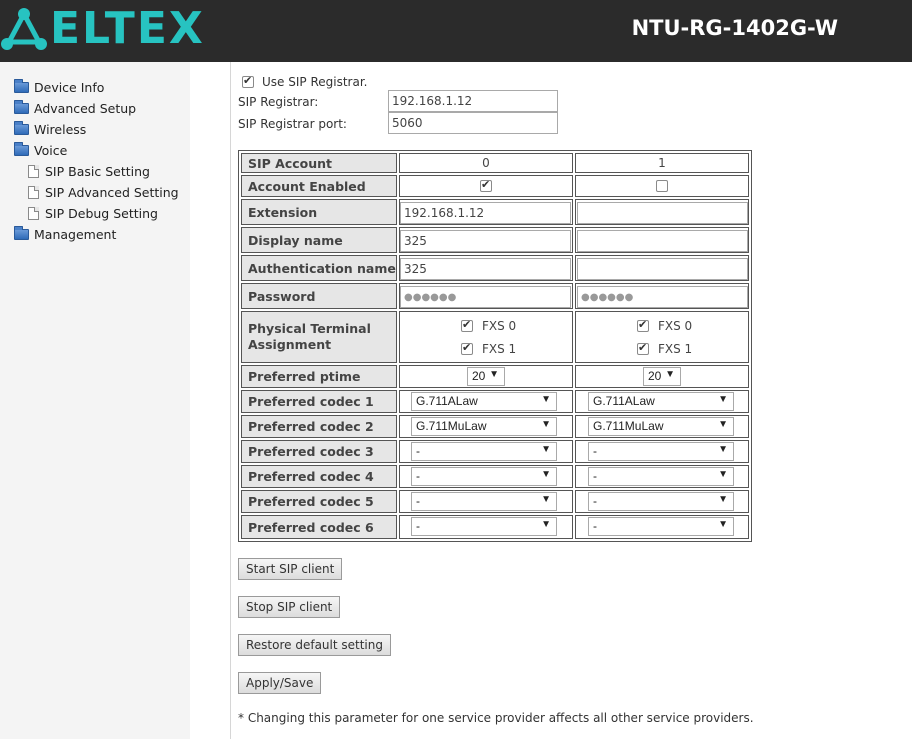 This screenshot has width=912, height=739. I want to click on account-1-fxs0-label: FXS 0, so click(675, 326).